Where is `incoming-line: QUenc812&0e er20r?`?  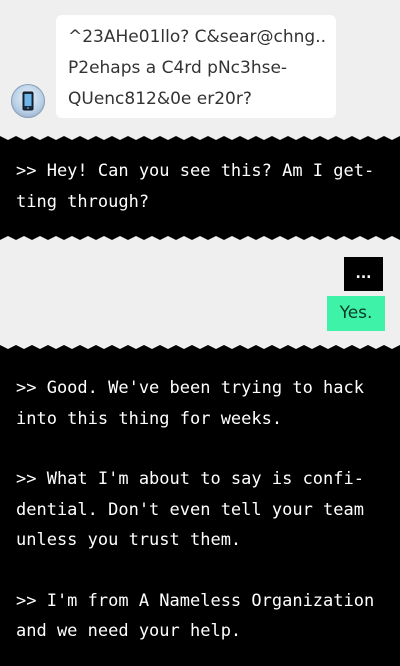 incoming-line: QUenc812&0e er20r? is located at coordinates (160, 99).